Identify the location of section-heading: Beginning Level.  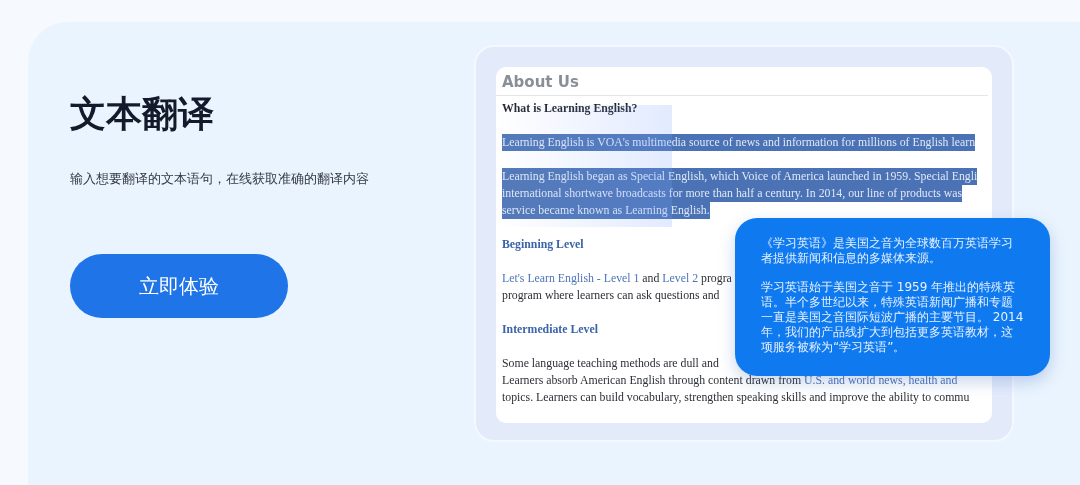
(543, 244).